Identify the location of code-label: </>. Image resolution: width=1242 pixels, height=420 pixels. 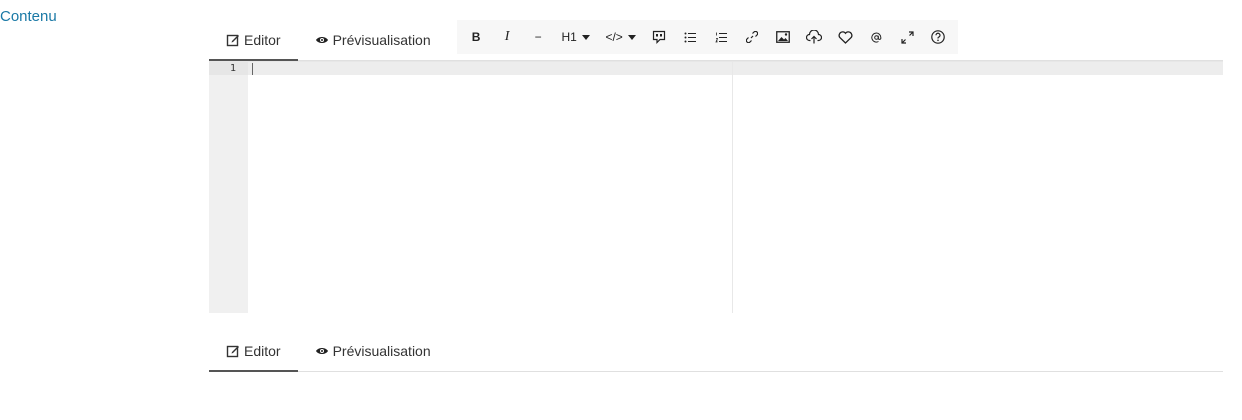
(614, 37).